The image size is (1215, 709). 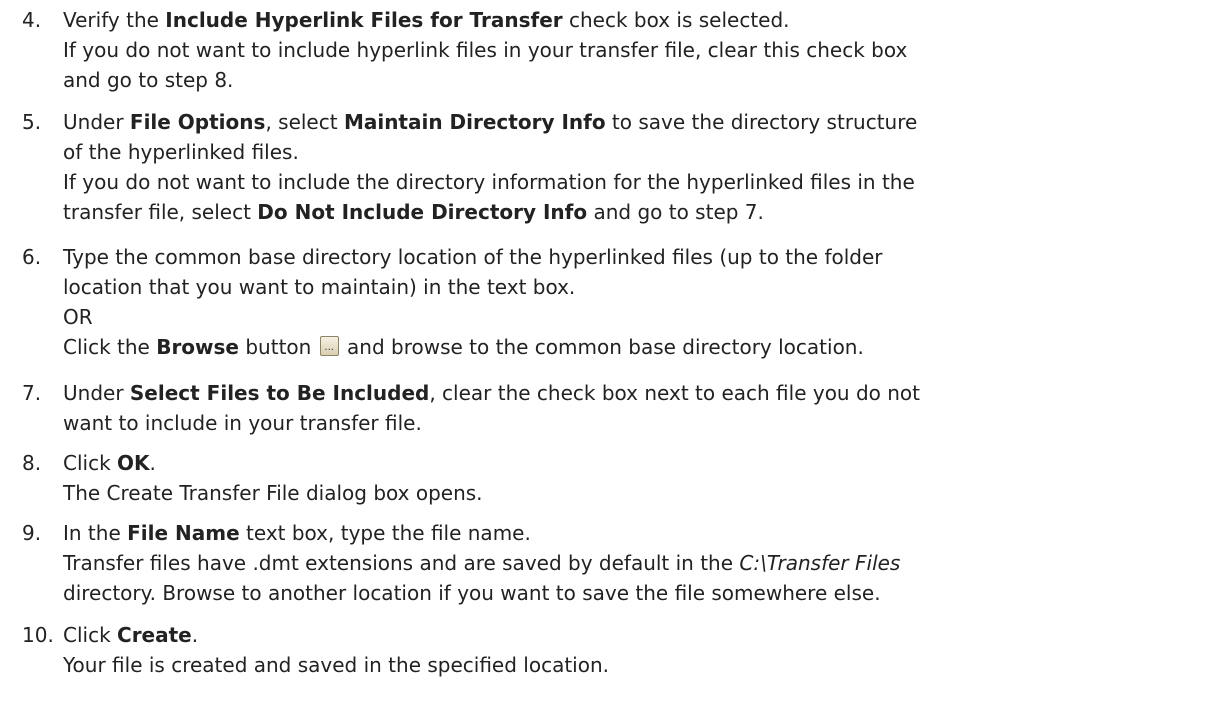 I want to click on text-run: button, so click(x=278, y=347).